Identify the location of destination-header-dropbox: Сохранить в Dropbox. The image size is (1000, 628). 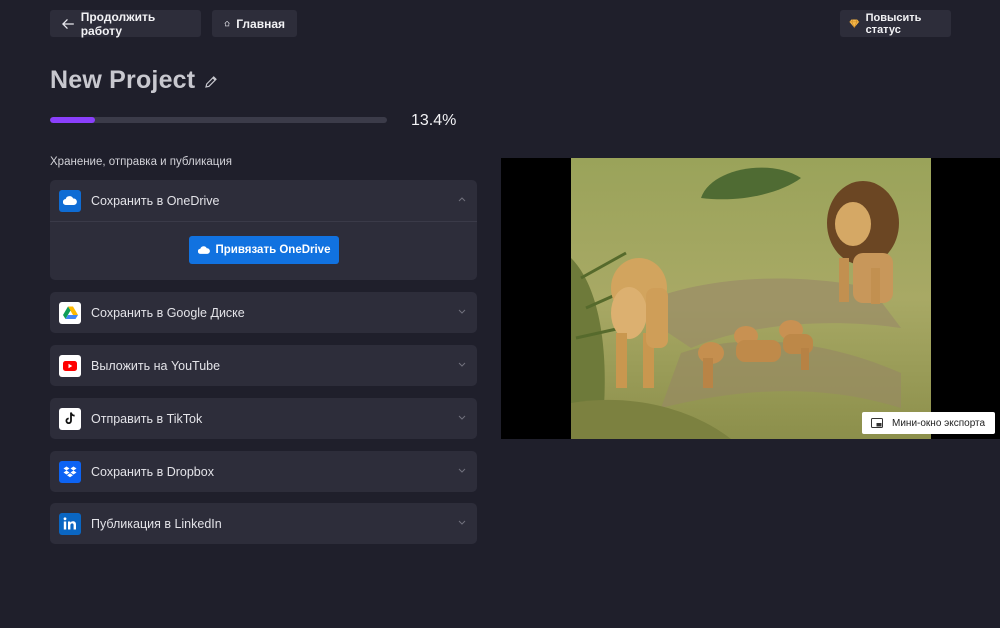
(263, 471).